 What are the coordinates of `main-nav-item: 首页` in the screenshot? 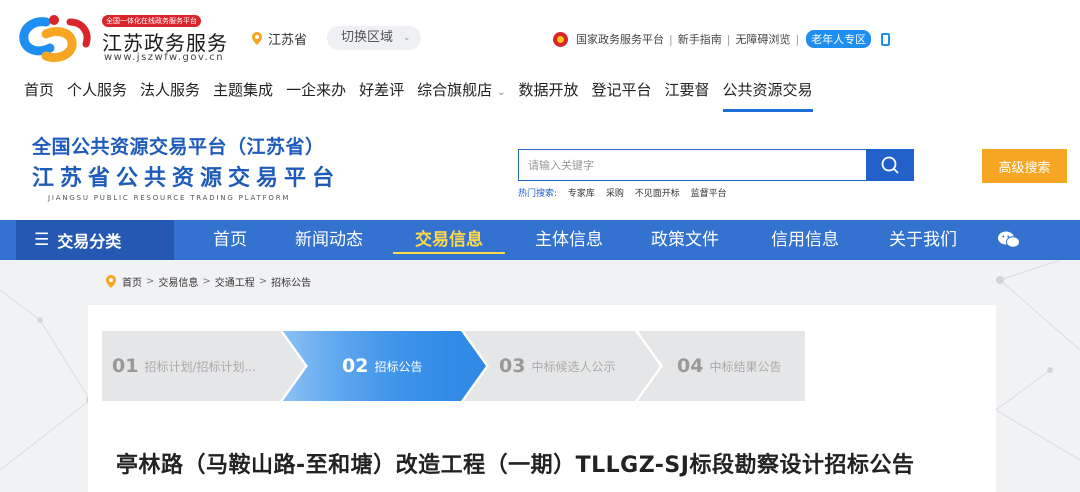 It's located at (39, 89).